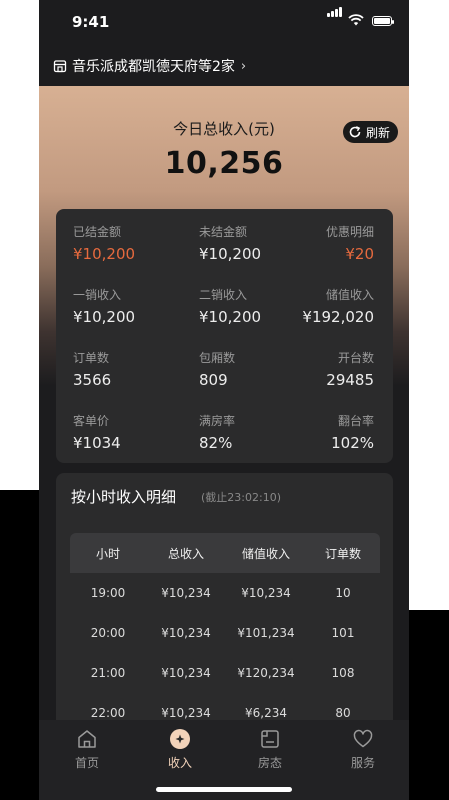 This screenshot has height=800, width=449. I want to click on room-icon, so click(270, 739).